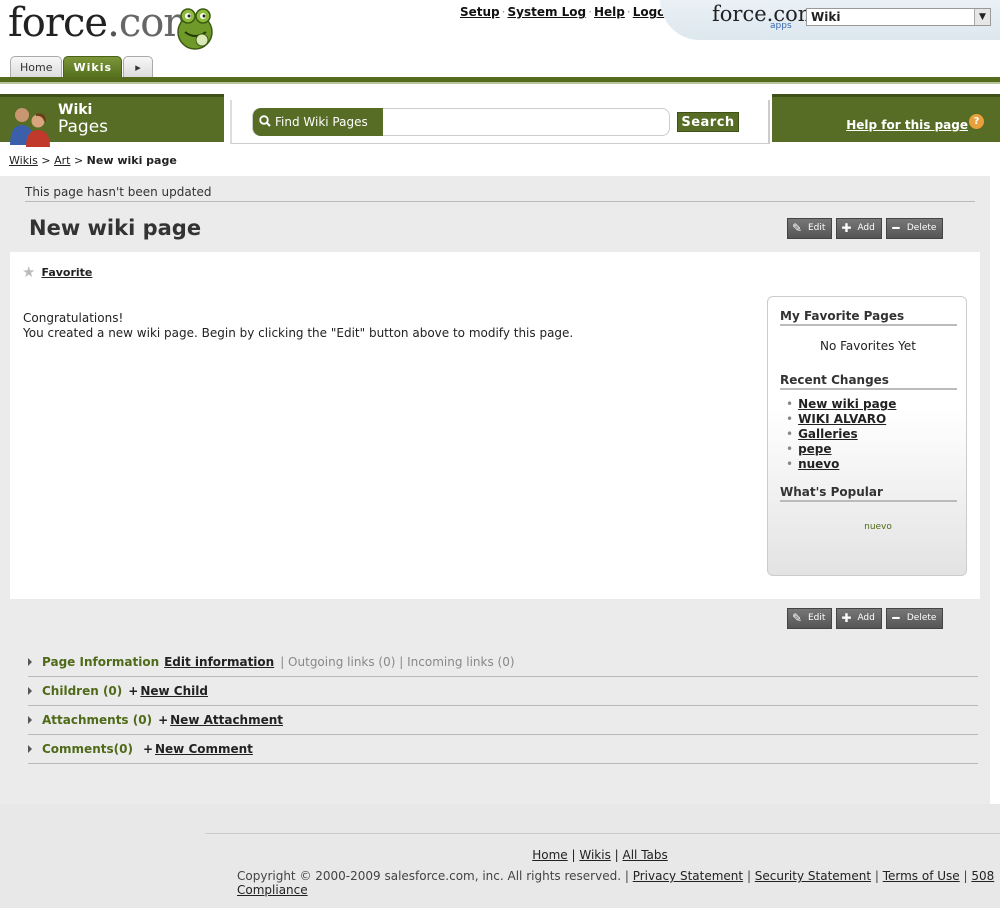 This screenshot has width=1000, height=908. Describe the element at coordinates (87, 749) in the screenshot. I see `section-label: Comments(0)` at that location.